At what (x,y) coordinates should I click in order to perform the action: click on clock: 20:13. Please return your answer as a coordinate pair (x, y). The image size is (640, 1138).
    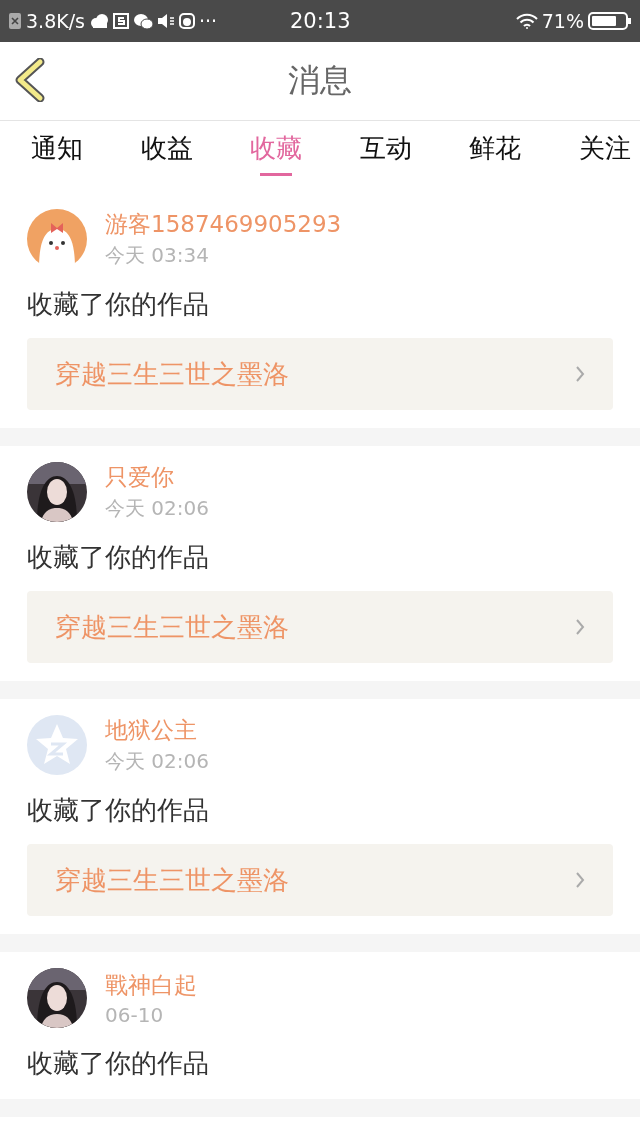
    Looking at the image, I should click on (320, 21).